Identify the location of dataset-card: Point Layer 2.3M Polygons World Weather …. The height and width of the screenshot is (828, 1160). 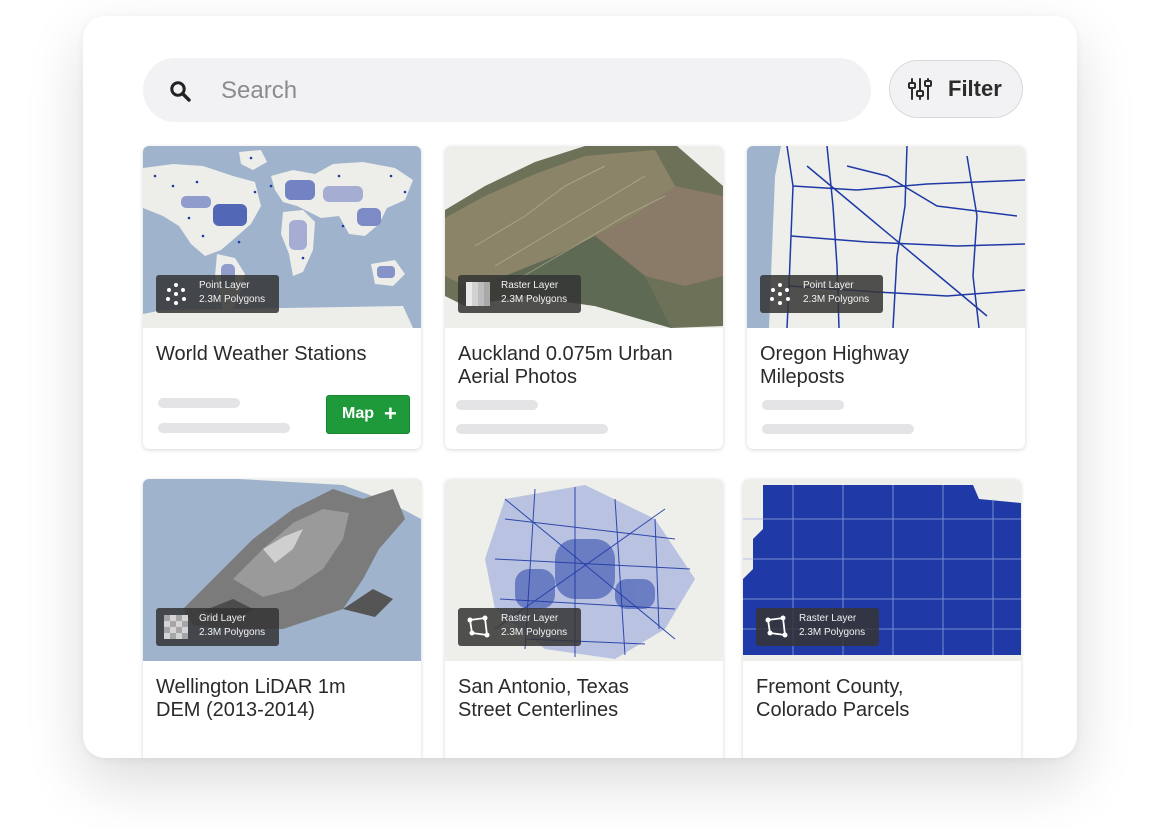
(282, 297).